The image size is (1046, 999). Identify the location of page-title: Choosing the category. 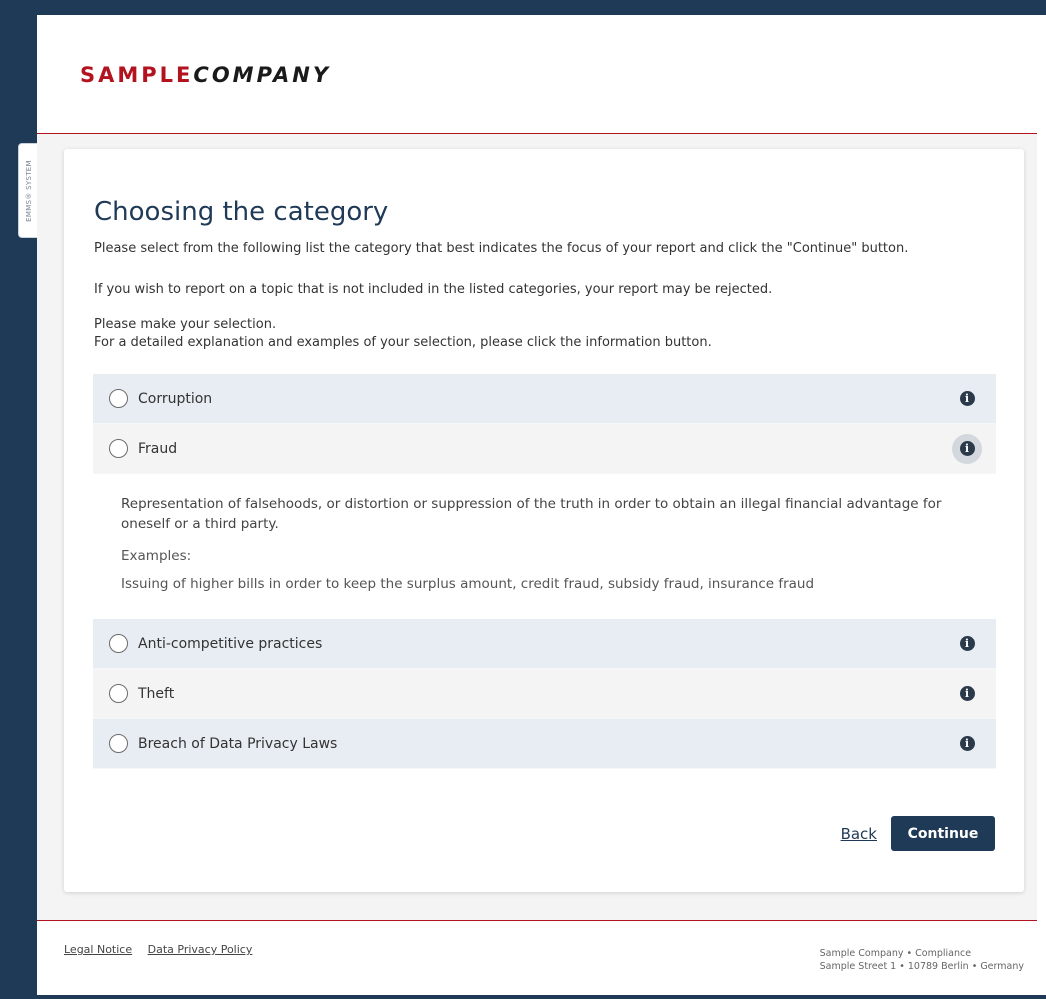
(241, 212).